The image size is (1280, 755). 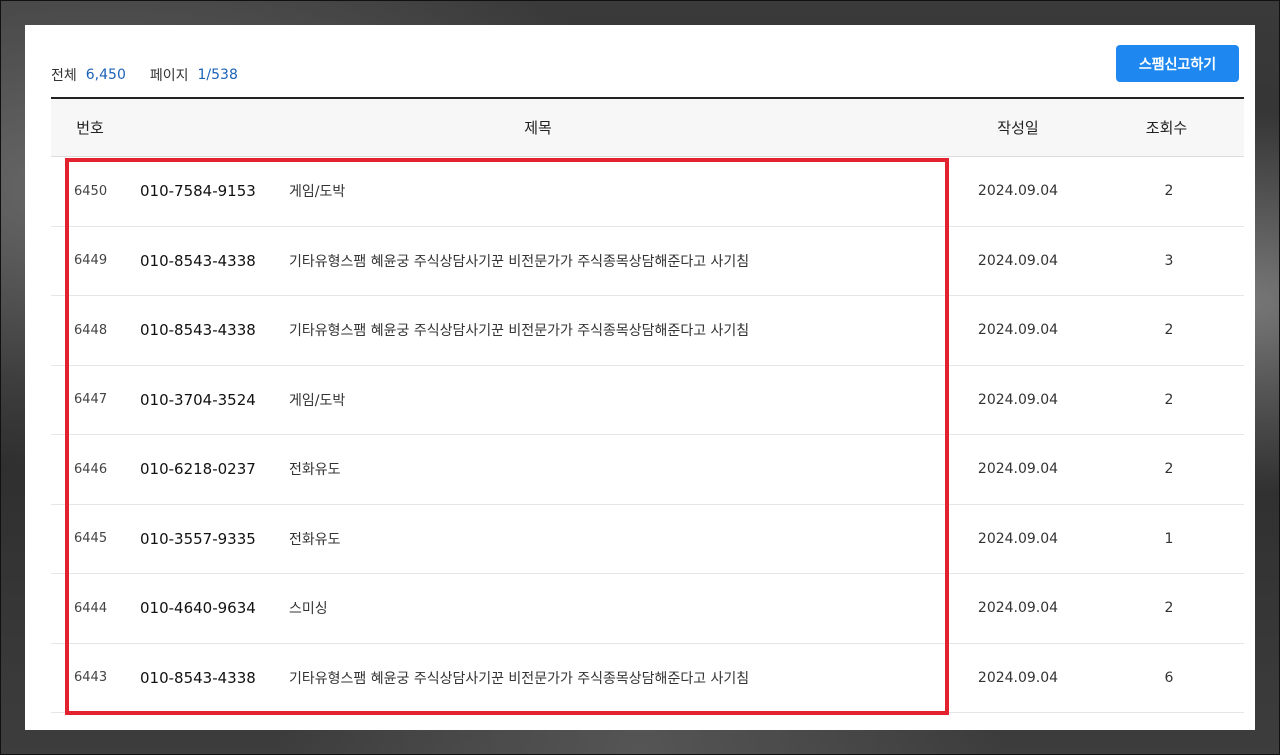 I want to click on row-number: 6446, so click(x=91, y=469).